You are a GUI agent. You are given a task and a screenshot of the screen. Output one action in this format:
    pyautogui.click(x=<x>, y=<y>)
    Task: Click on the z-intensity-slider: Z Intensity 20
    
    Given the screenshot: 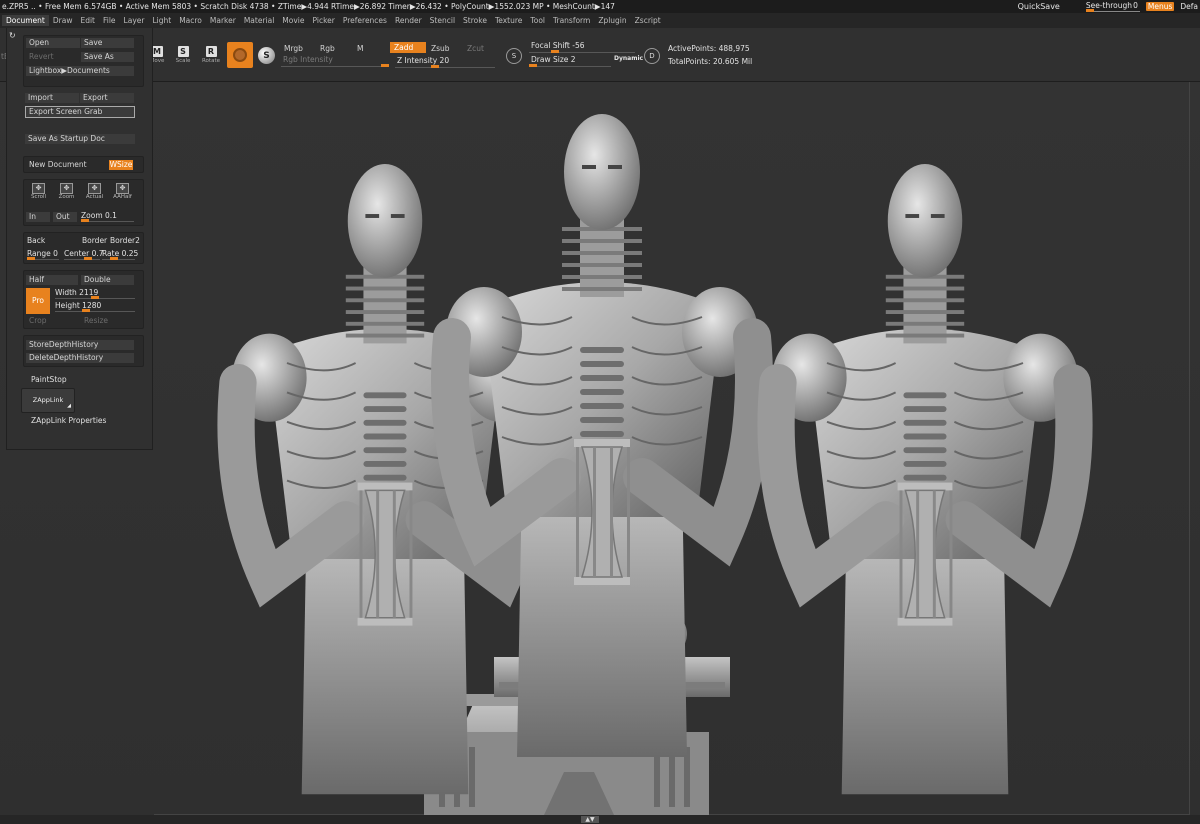 What is the action you would take?
    pyautogui.click(x=445, y=62)
    